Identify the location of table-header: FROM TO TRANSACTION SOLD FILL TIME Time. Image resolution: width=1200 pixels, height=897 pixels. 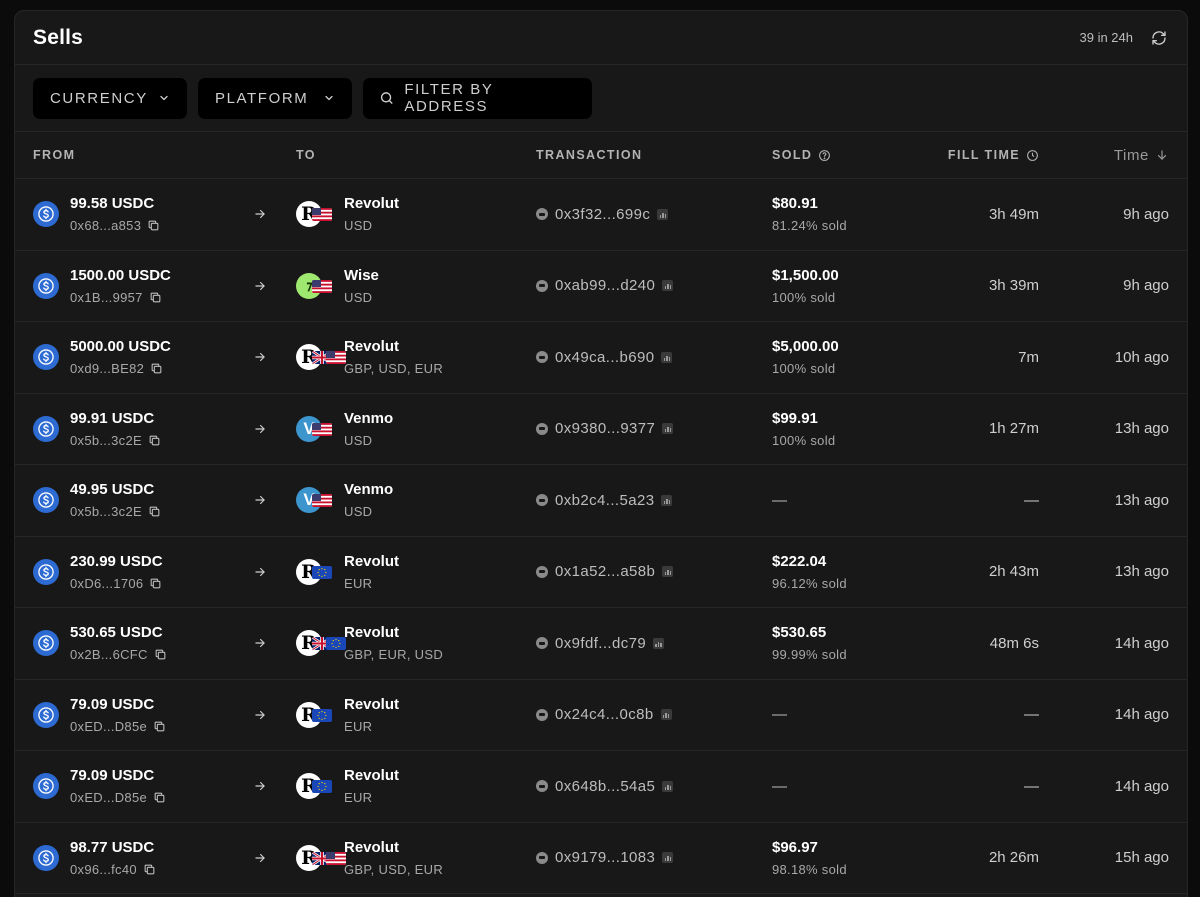
(601, 155).